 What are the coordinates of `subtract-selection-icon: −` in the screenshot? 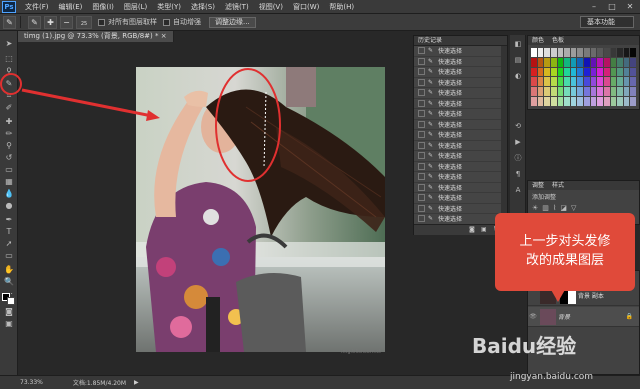 It's located at (66, 22).